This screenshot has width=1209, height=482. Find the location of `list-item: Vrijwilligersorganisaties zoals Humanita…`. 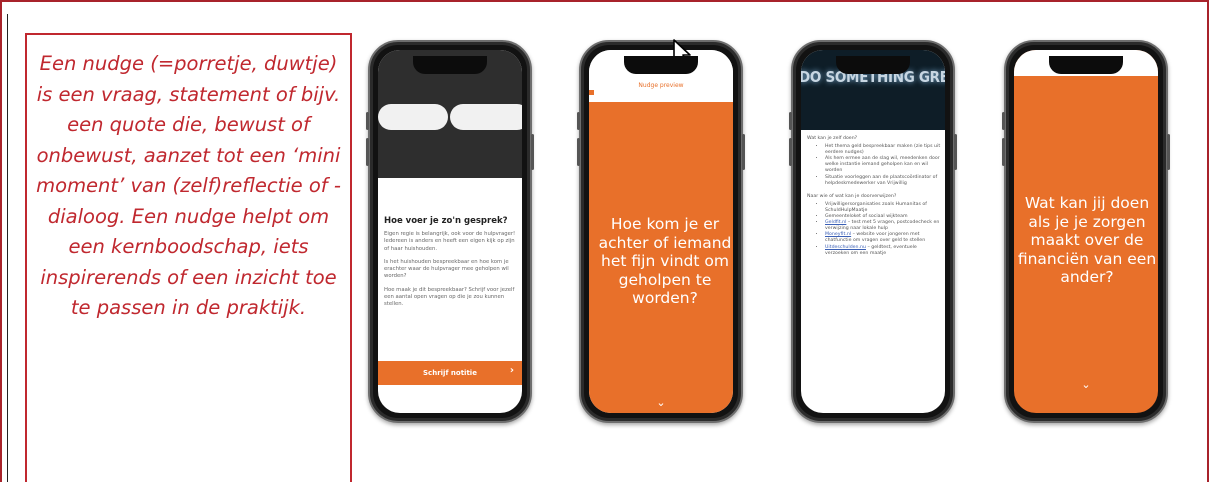

list-item: Vrijwilligersorganisaties zoals Humanita… is located at coordinates (883, 208).